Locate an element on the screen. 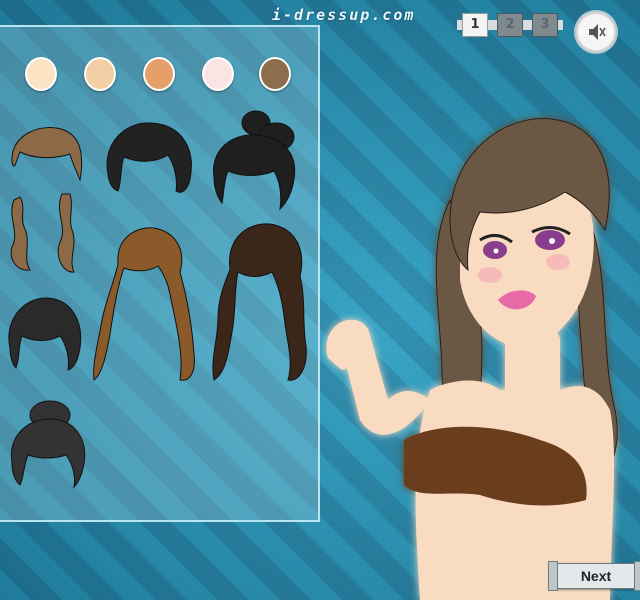  page-button-2: 2 is located at coordinates (510, 25).